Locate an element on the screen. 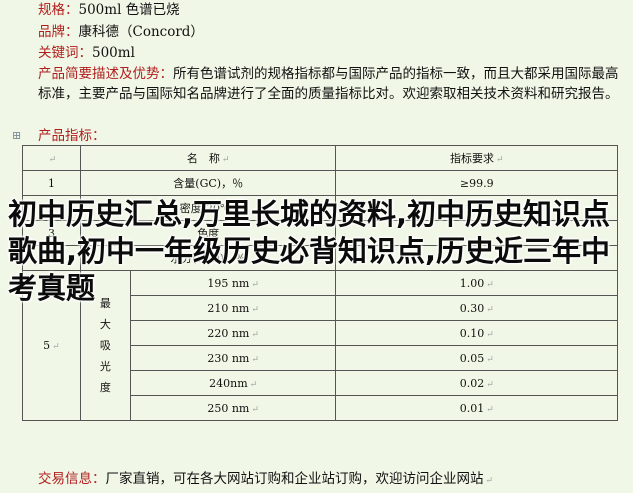 The height and width of the screenshot is (493, 633). header-name-cell: 名 称 ↵ is located at coordinates (208, 158).